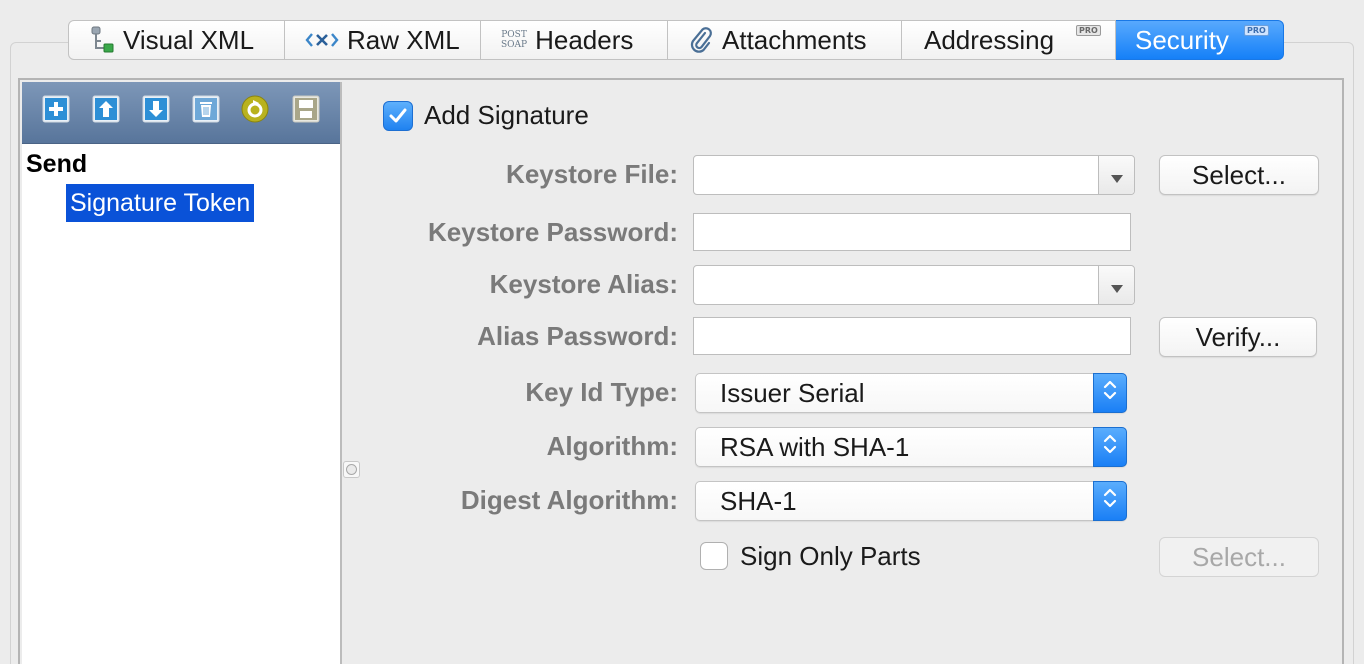  What do you see at coordinates (896, 285) in the screenshot?
I see `keystore-alias-input` at bounding box center [896, 285].